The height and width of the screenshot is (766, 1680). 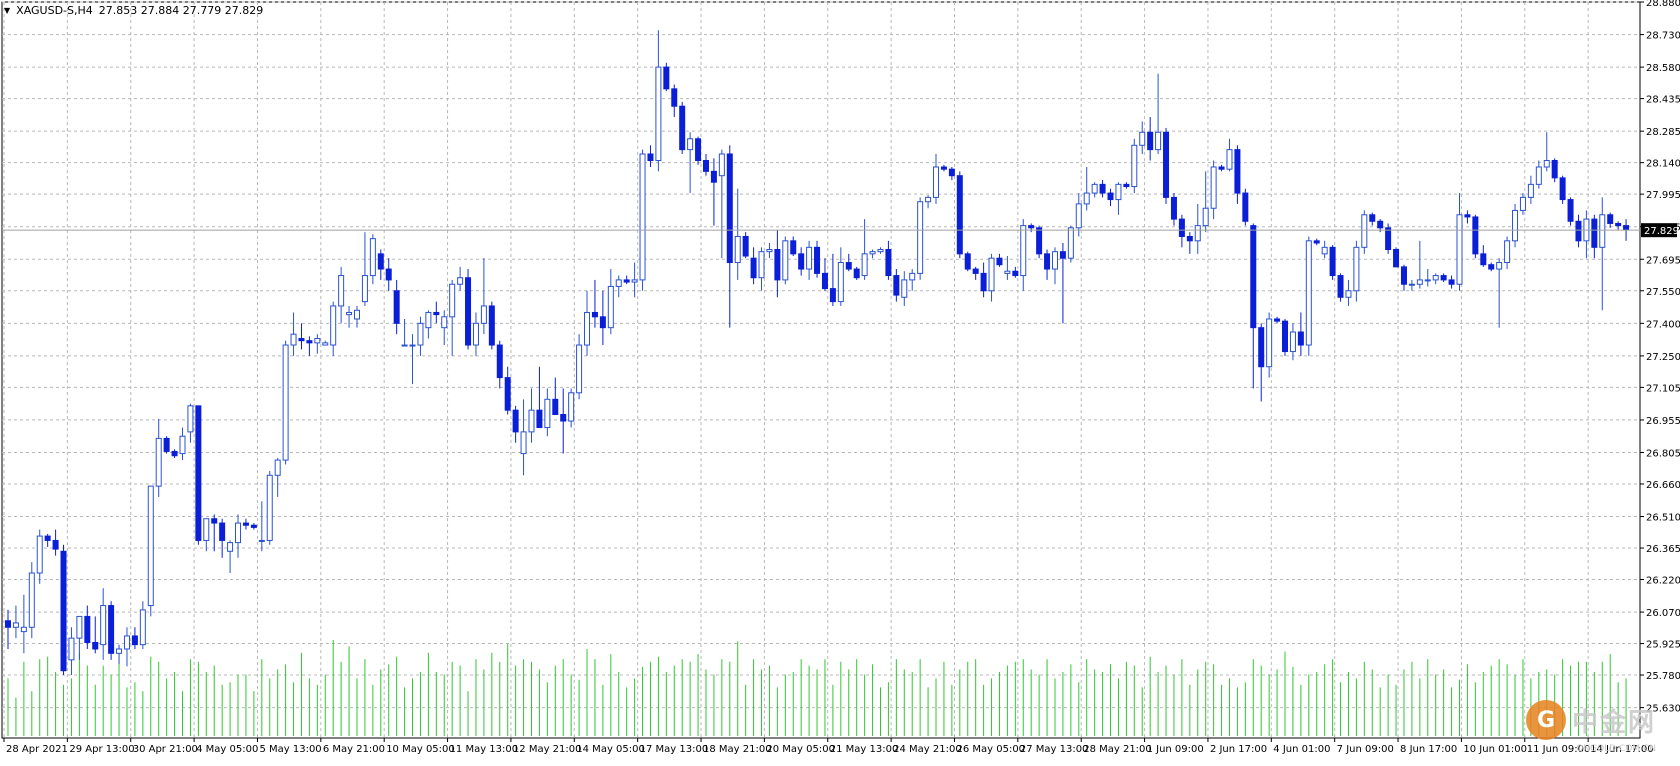 I want to click on x-tick-label: 29 Apr 13:00, so click(x=101, y=749).